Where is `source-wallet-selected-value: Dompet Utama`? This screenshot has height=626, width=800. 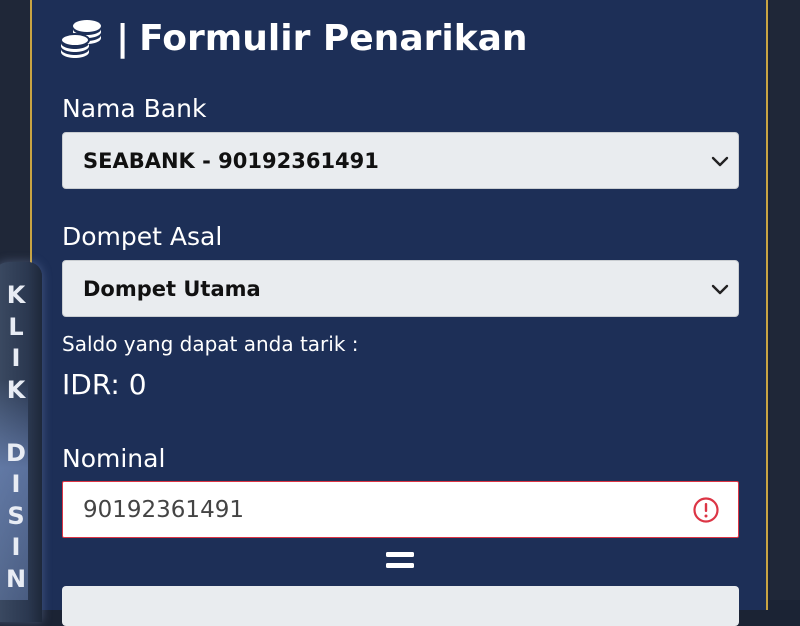
source-wallet-selected-value: Dompet Utama is located at coordinates (172, 288).